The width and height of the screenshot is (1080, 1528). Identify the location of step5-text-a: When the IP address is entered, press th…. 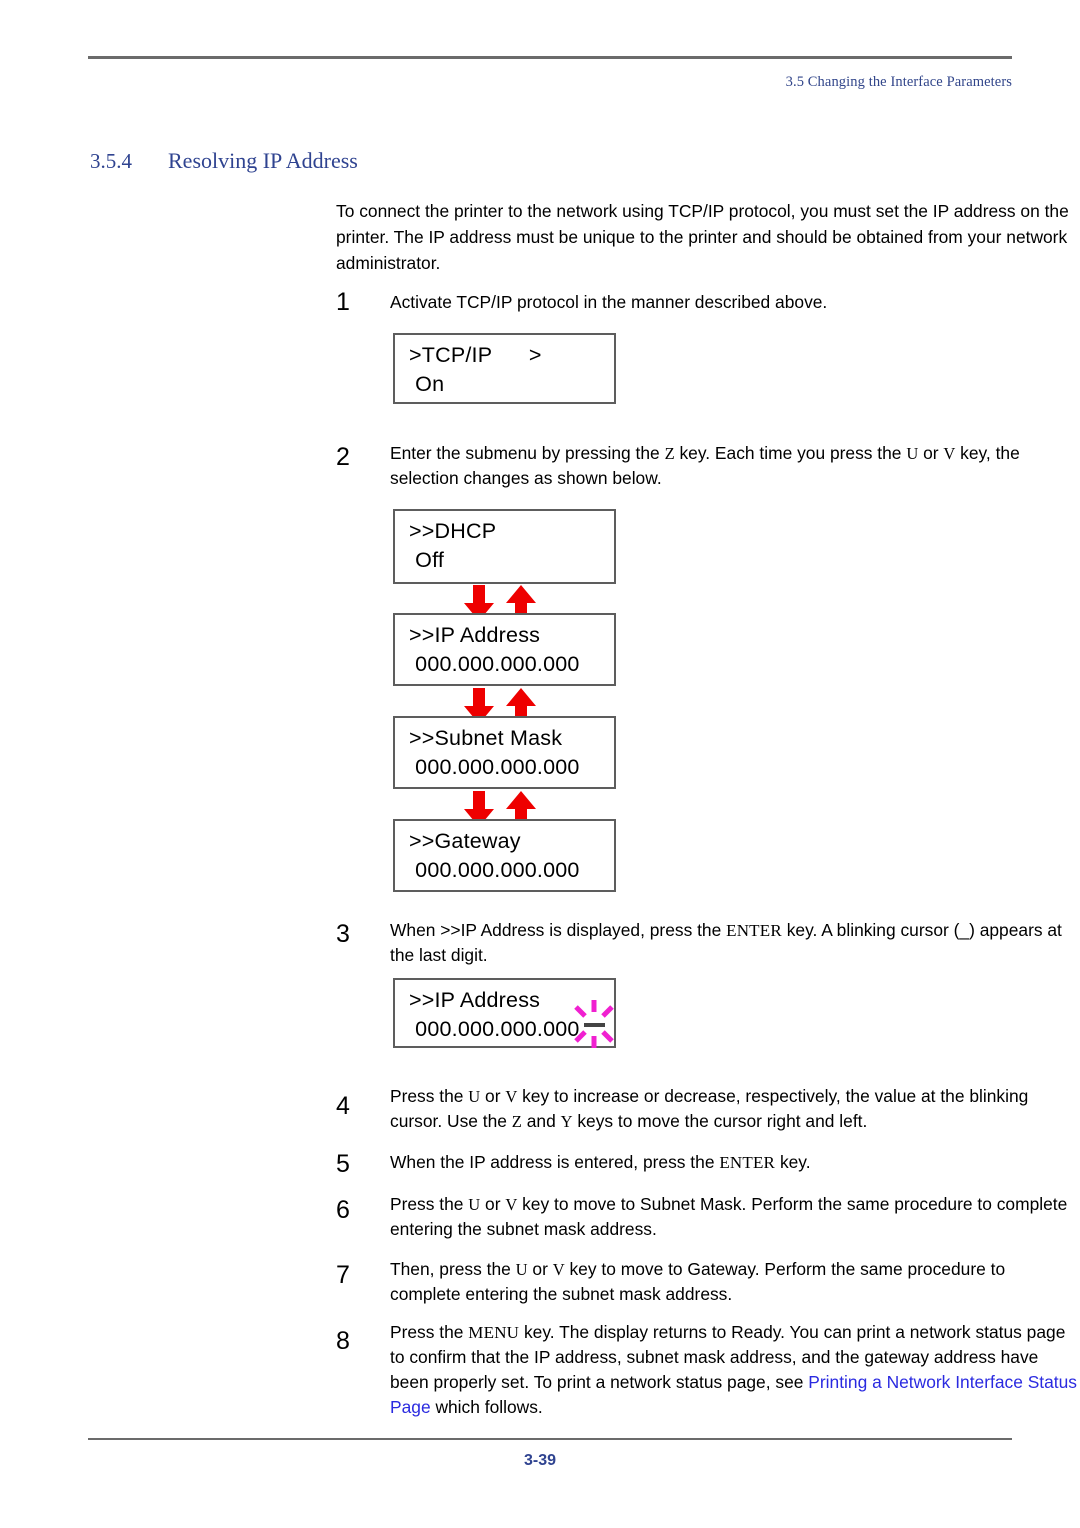
(555, 1162).